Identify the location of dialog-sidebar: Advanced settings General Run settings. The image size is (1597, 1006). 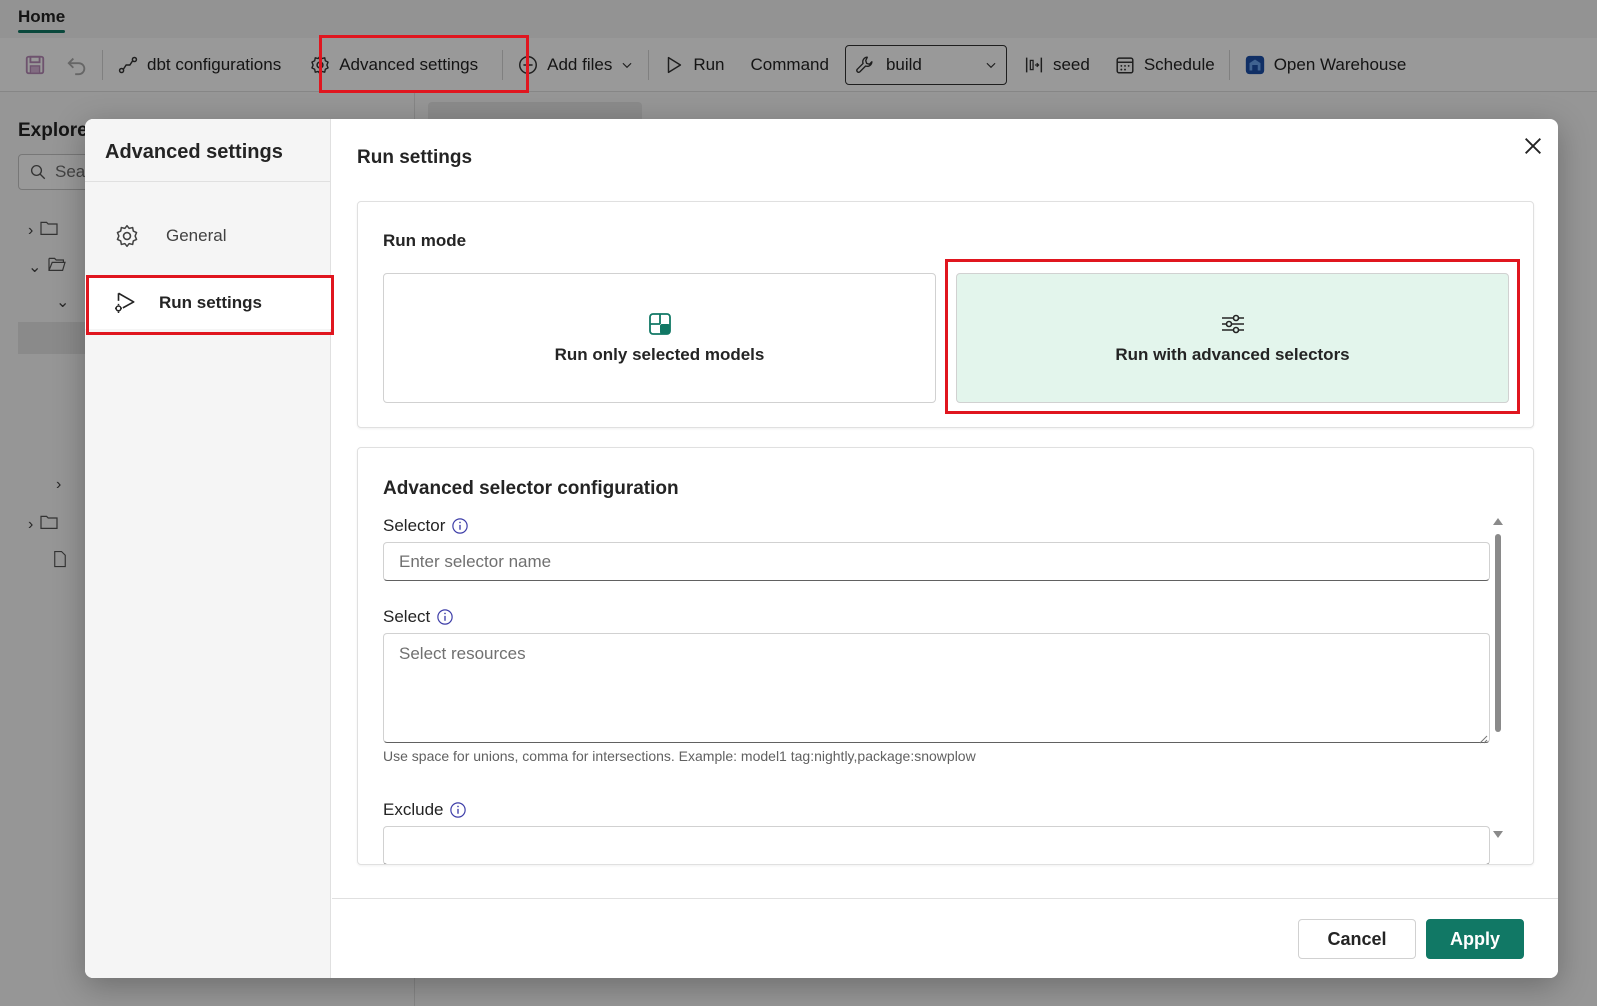
(208, 548).